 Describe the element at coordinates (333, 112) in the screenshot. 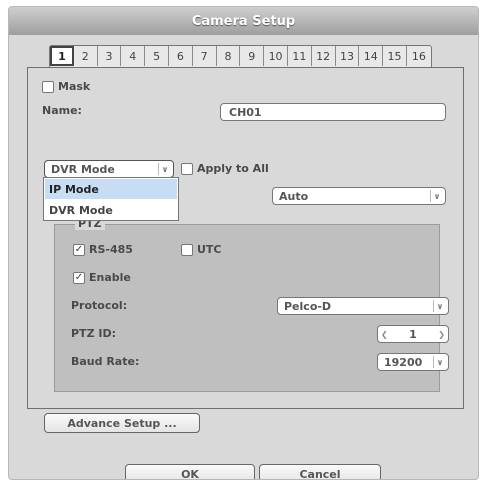

I see `name-input: CH01` at that location.